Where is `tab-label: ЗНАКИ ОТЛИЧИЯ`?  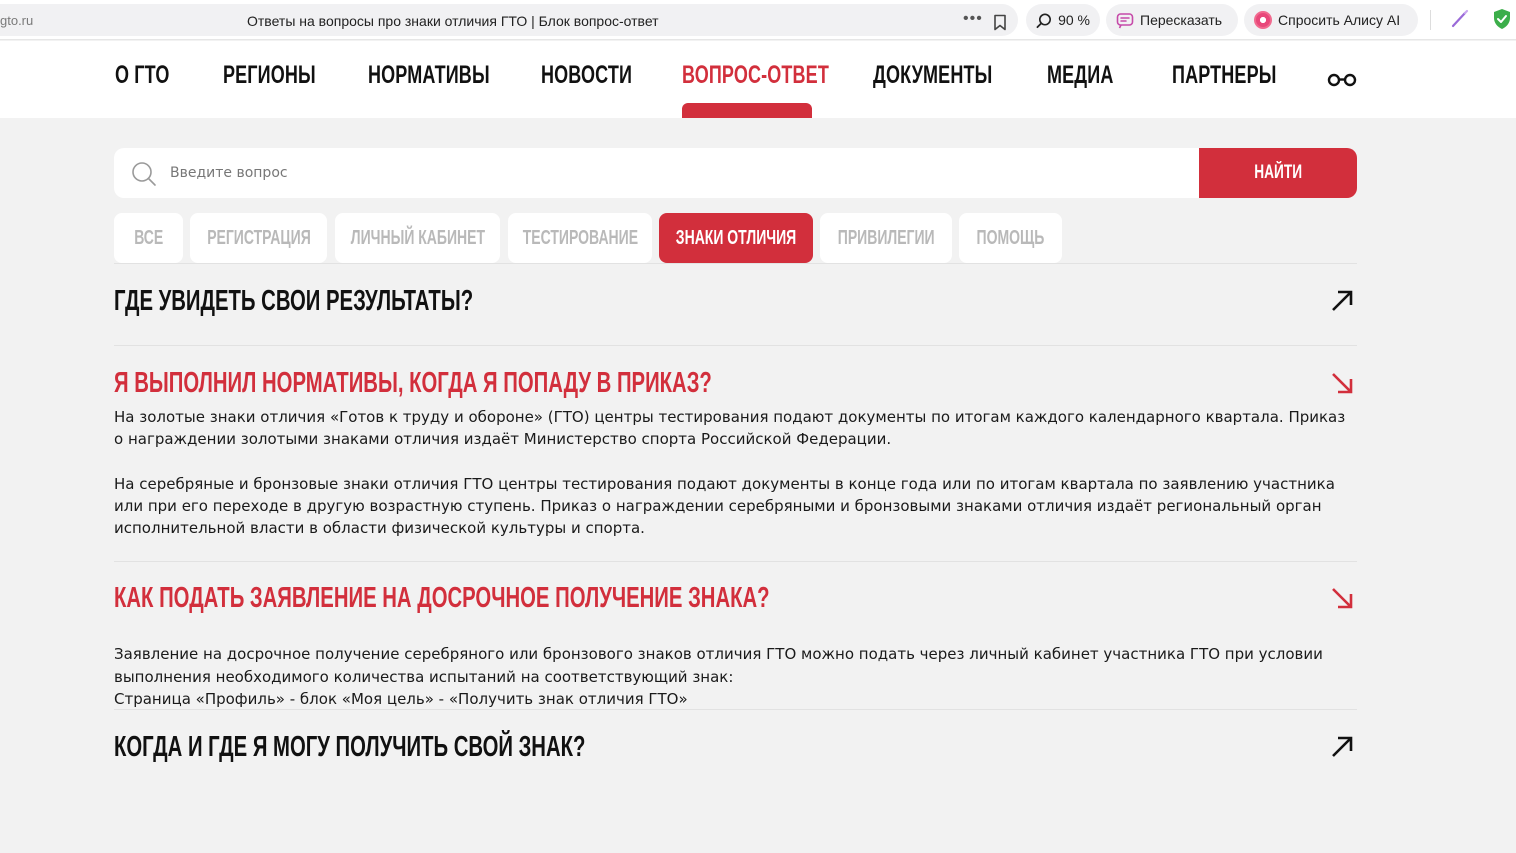
tab-label: ЗНАКИ ОТЛИЧИЯ is located at coordinates (736, 237).